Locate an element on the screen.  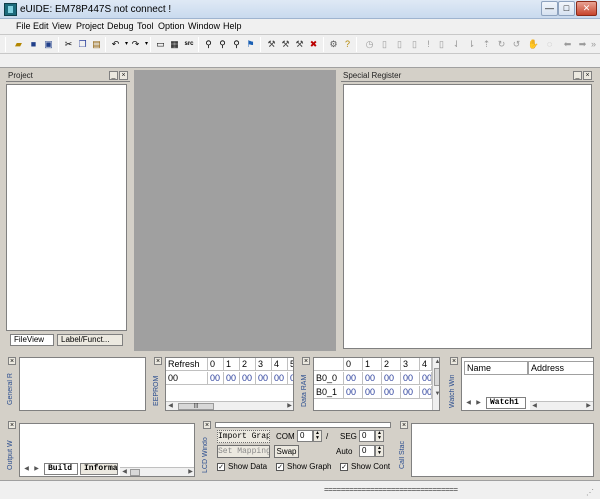
seg-spinner: ▲ ▼ is located at coordinates (379, 436).